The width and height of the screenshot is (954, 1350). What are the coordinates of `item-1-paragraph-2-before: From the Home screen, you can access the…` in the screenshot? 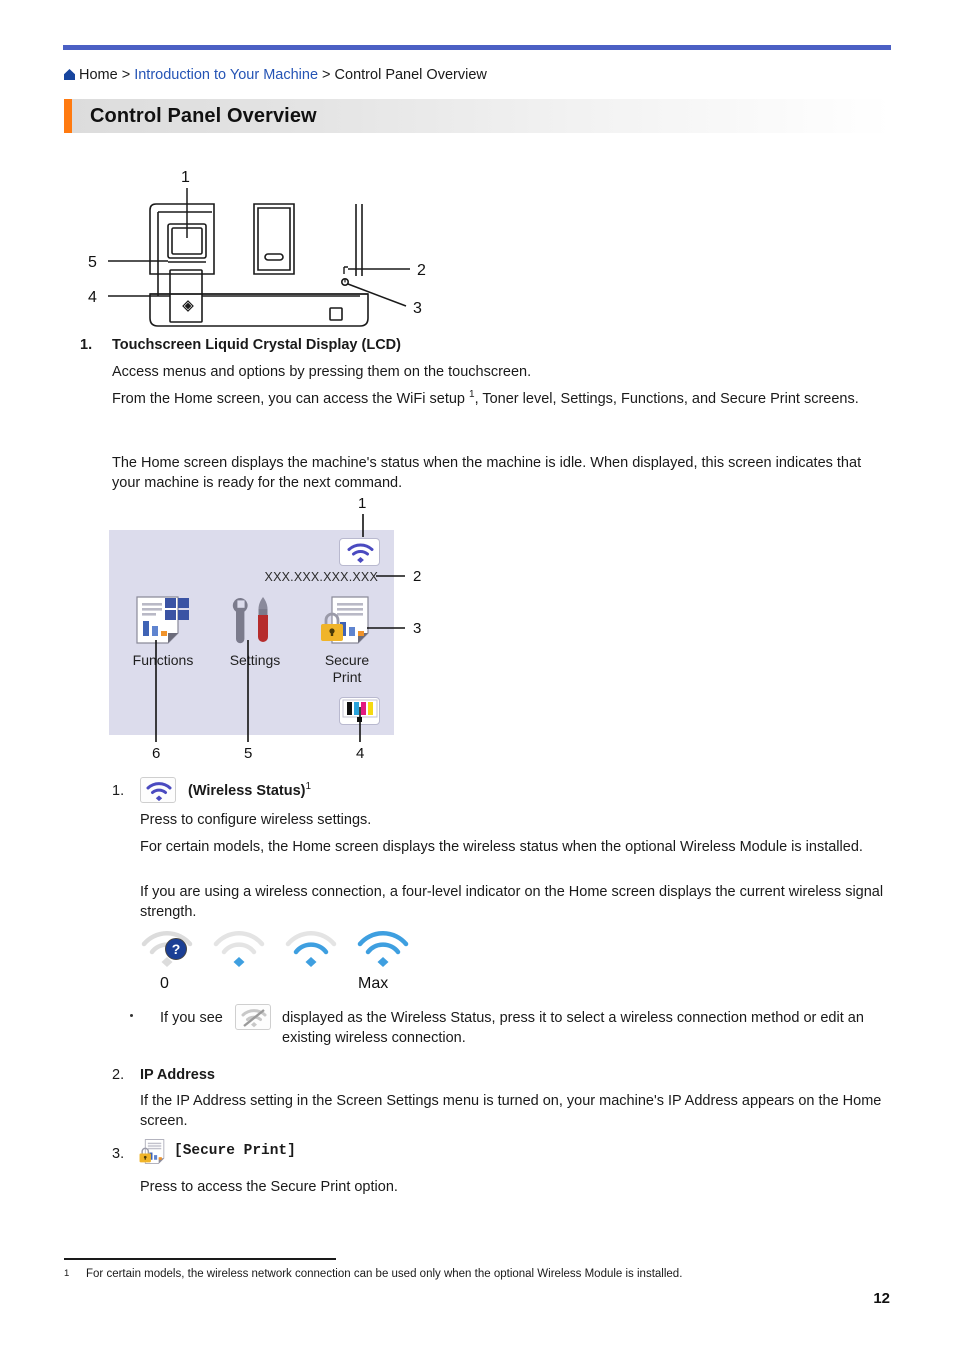 It's located at (290, 399).